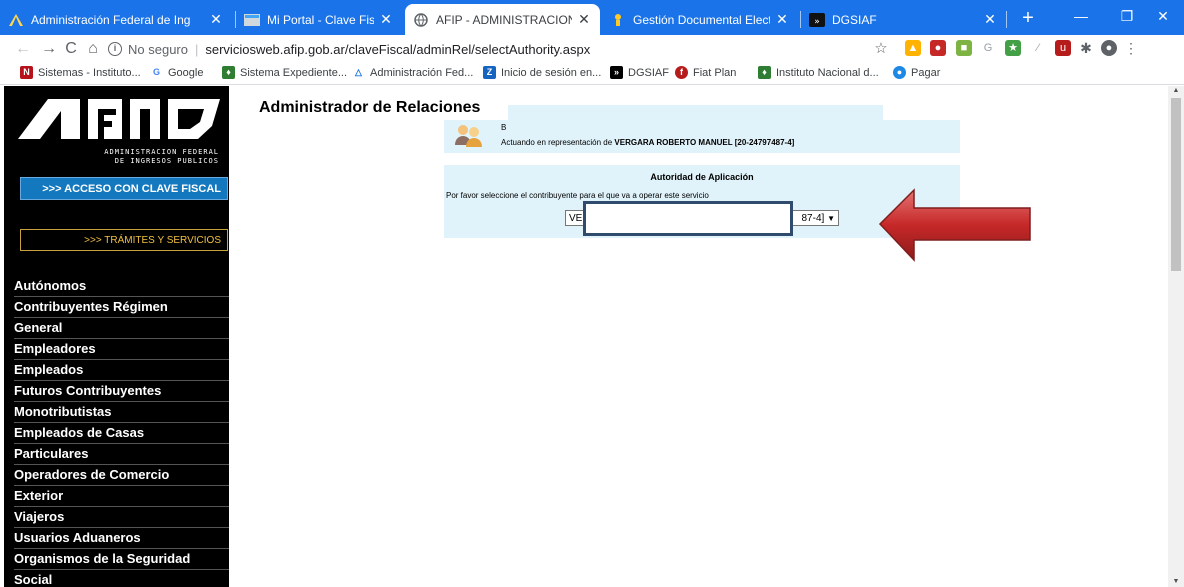  What do you see at coordinates (1131, 48) in the screenshot?
I see `menu-kebab-icon: ⋮` at bounding box center [1131, 48].